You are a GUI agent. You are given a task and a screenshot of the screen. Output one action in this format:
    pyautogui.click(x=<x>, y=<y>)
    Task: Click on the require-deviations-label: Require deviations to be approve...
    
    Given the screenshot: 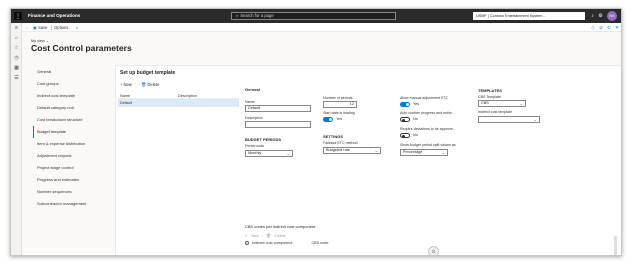 What is the action you would take?
    pyautogui.click(x=428, y=129)
    